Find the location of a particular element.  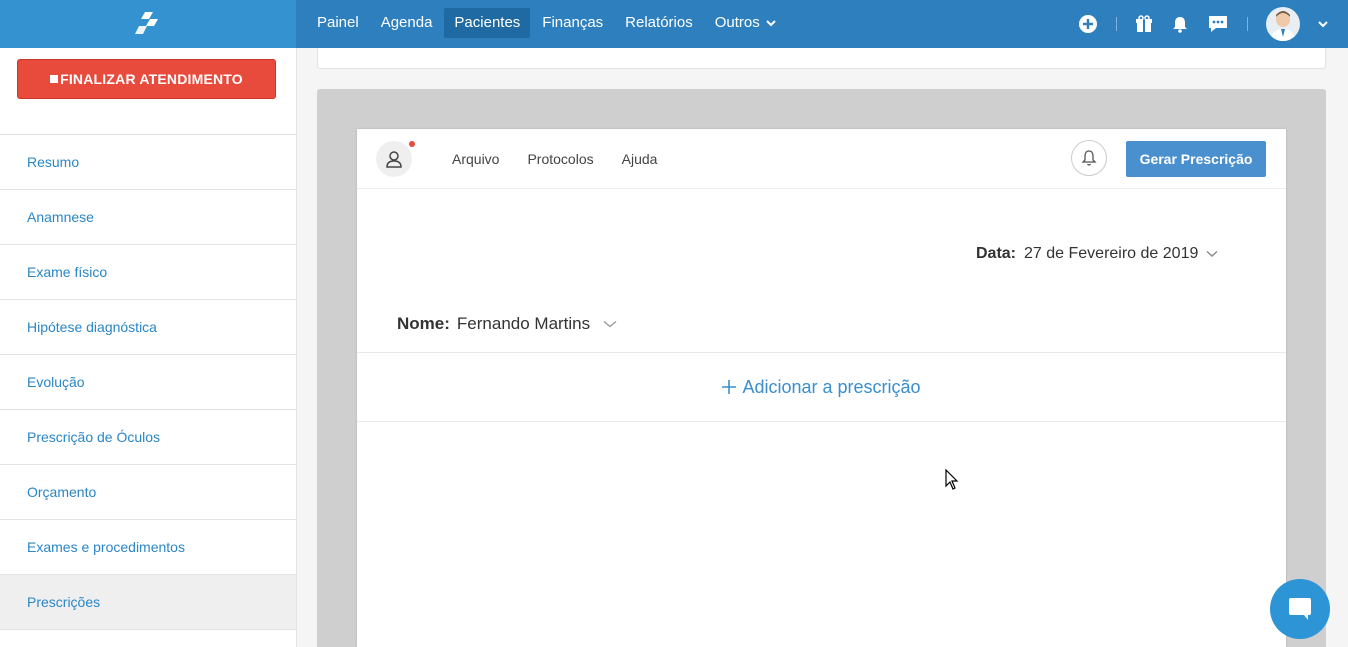

chat-bubble-icon is located at coordinates (1300, 609).